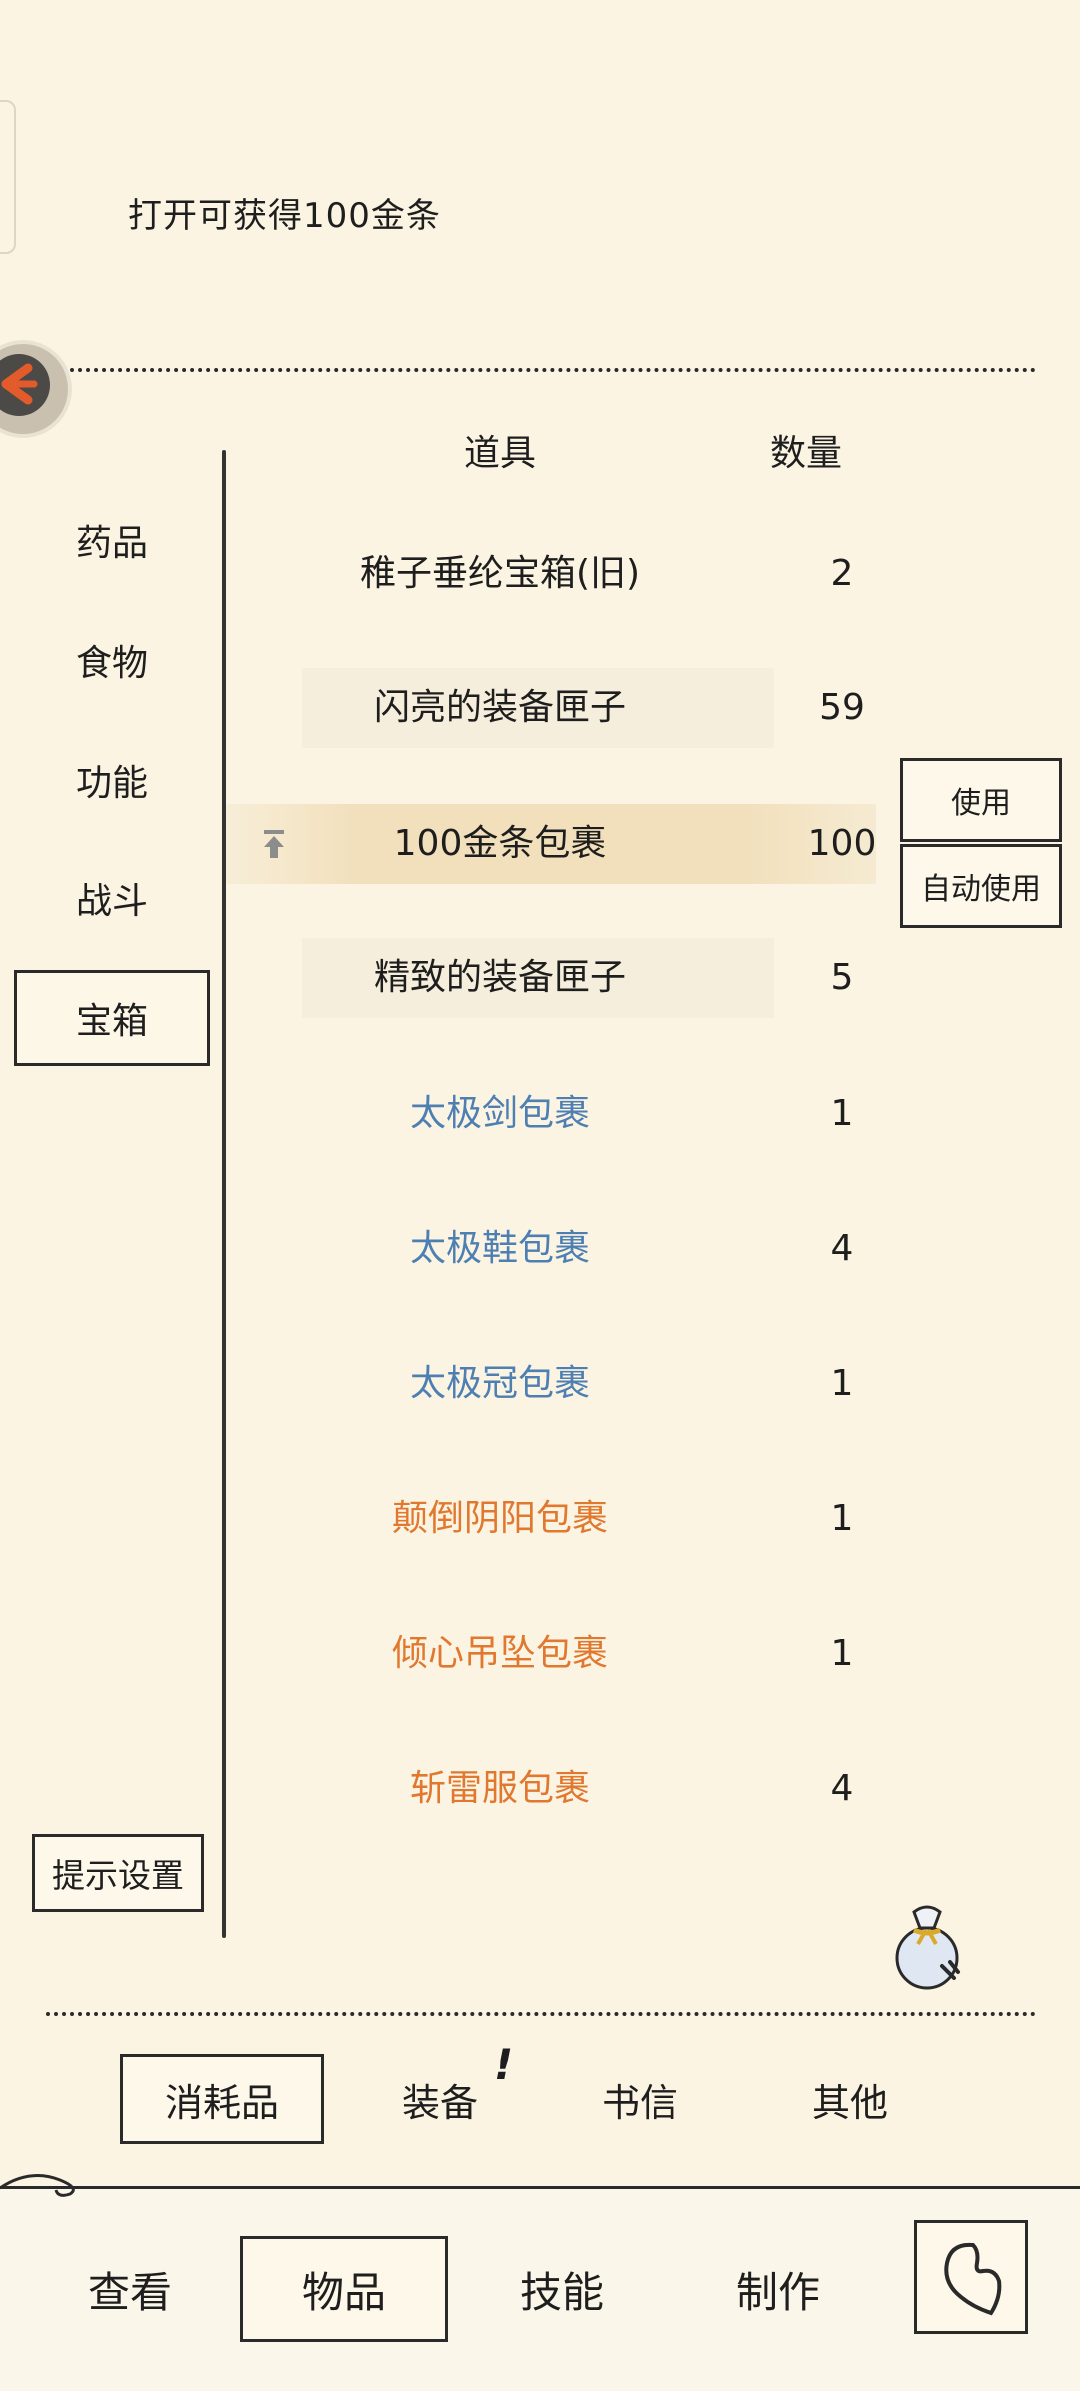 The height and width of the screenshot is (2391, 1080). I want to click on heart-icon, so click(973, 2279).